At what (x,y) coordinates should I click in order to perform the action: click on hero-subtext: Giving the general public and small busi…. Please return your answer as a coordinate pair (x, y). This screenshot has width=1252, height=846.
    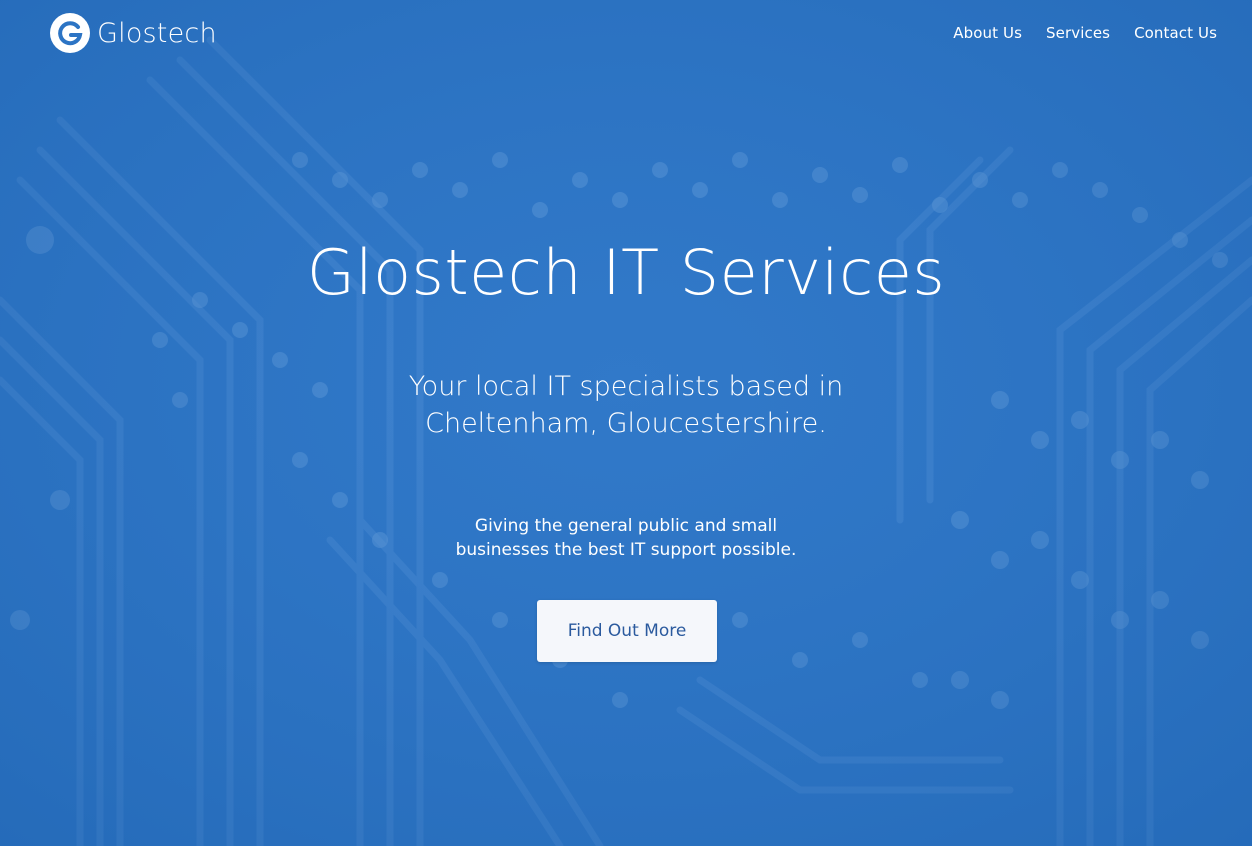
    Looking at the image, I should click on (626, 538).